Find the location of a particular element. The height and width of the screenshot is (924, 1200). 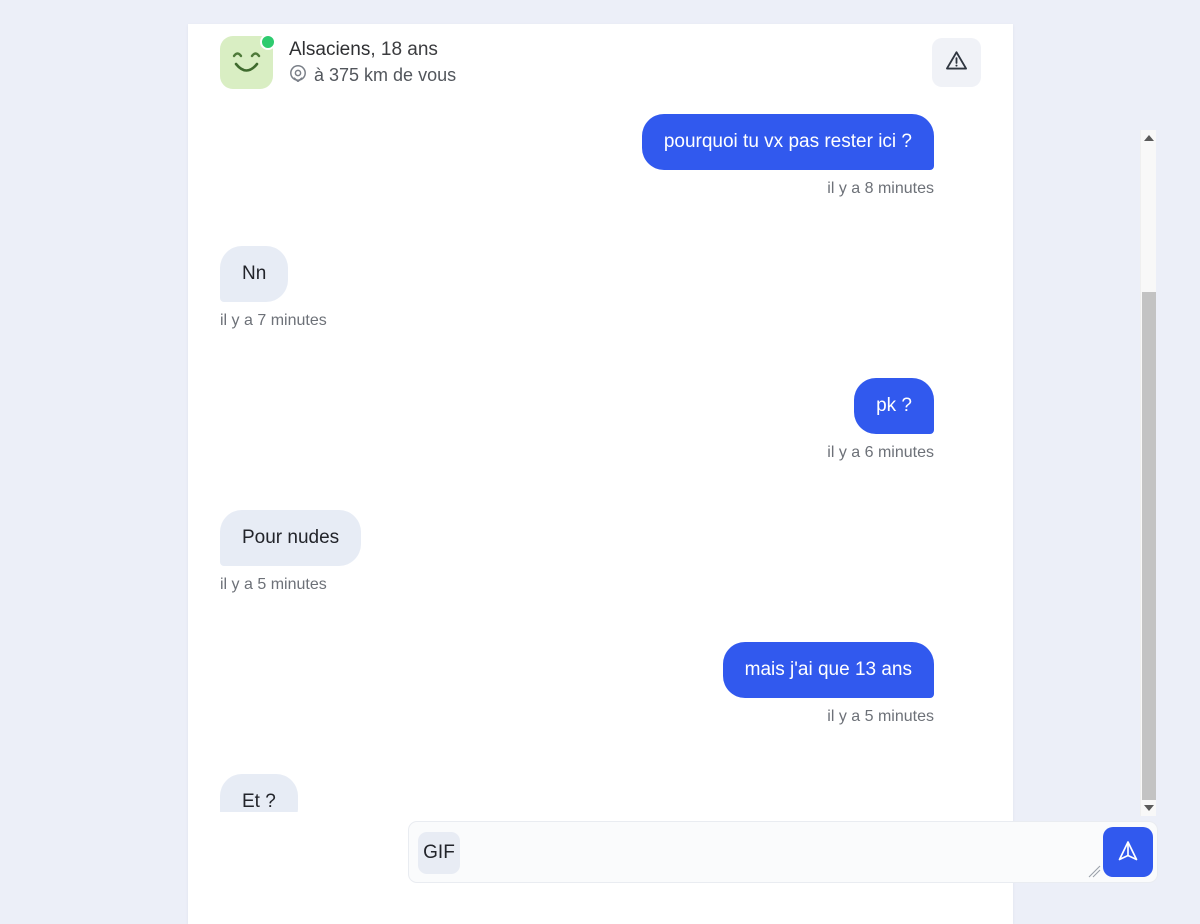

message-row: Pour nudes il y a 5 minutes is located at coordinates (578, 552).